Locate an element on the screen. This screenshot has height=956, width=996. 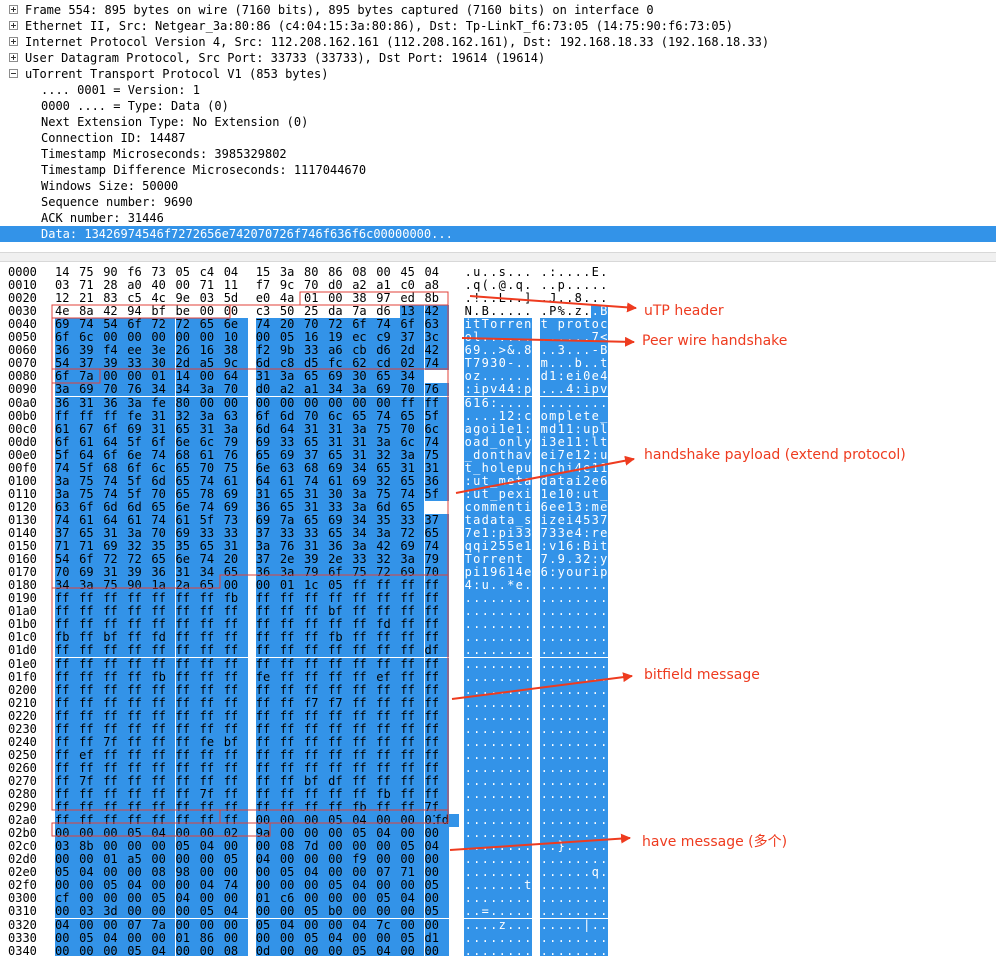
details-row: 0000 .... = Type: Data (0) is located at coordinates (498, 106).